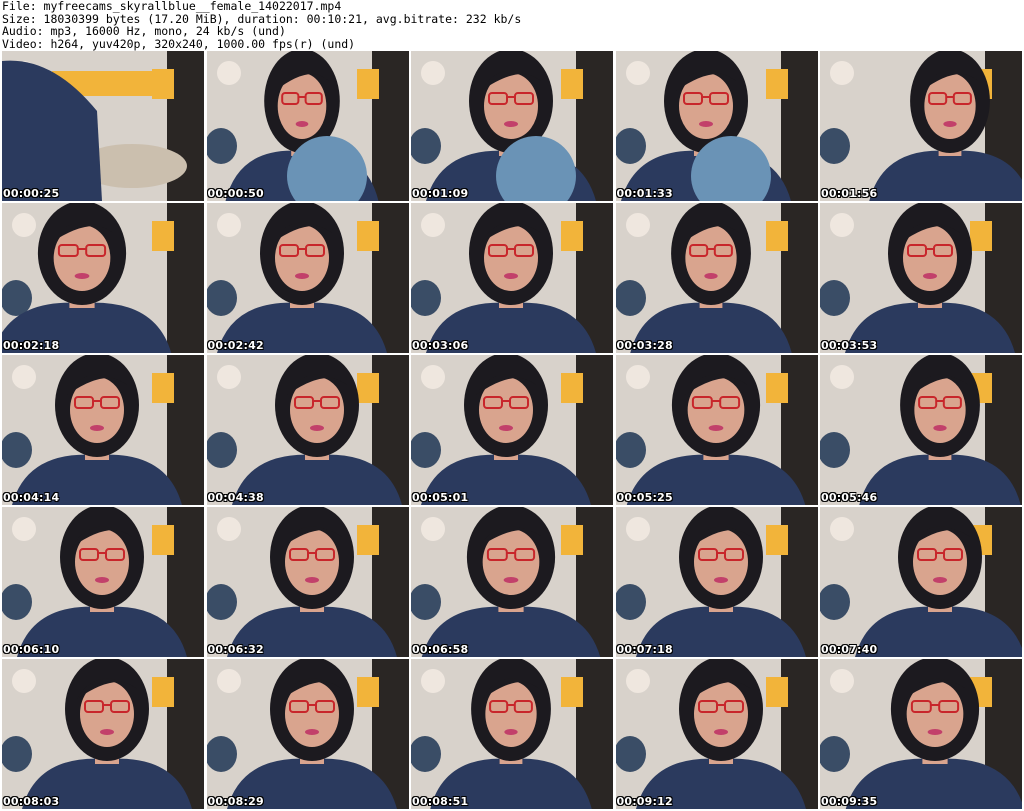 The height and width of the screenshot is (811, 1024). Describe the element at coordinates (31, 801) in the screenshot. I see `thumbnail-timestamp: 00:08:03` at that location.